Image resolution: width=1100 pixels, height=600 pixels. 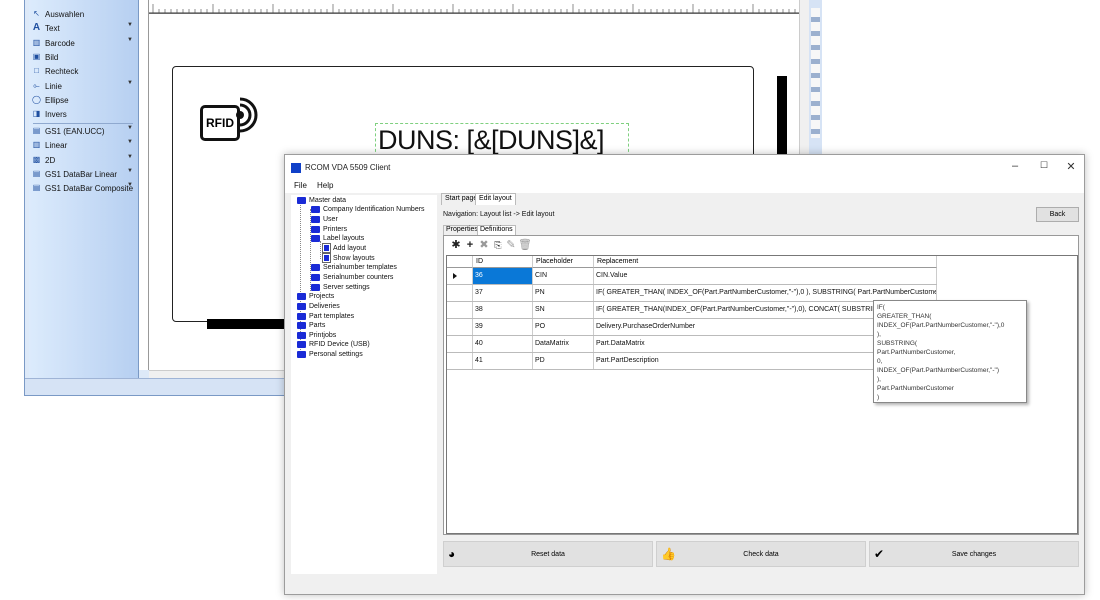 What do you see at coordinates (368, 209) in the screenshot?
I see `tree-item-company-ids: Company Identification Numbers` at bounding box center [368, 209].